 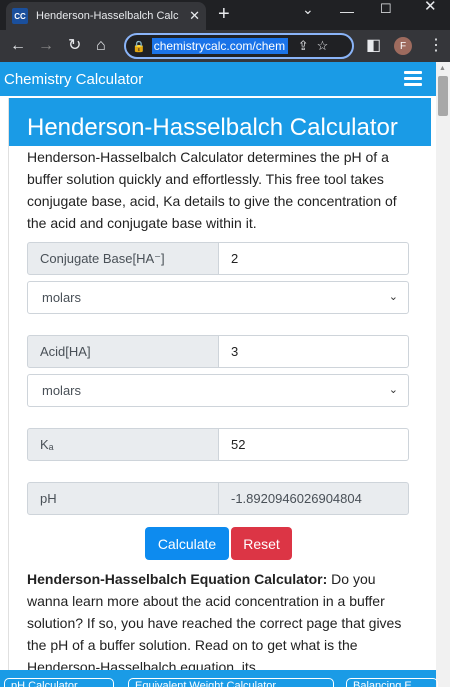 What do you see at coordinates (323, 46) in the screenshot?
I see `bookmark-star-icon: ☆` at bounding box center [323, 46].